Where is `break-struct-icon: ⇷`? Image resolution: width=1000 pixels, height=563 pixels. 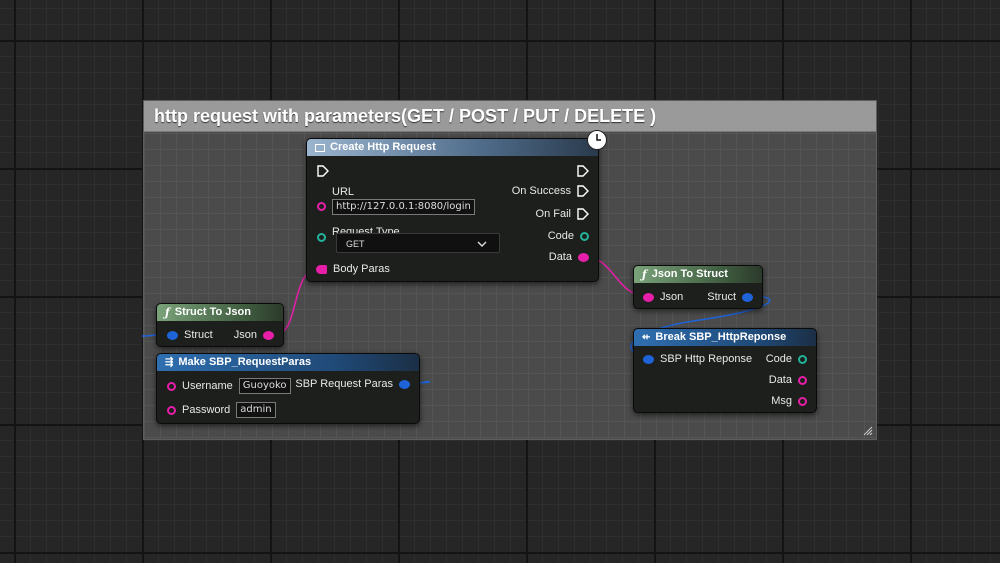 break-struct-icon: ⇷ is located at coordinates (646, 337).